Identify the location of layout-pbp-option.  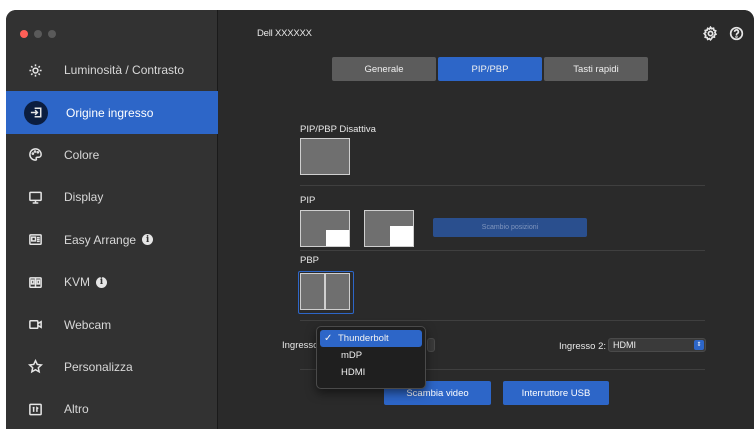
(325, 291).